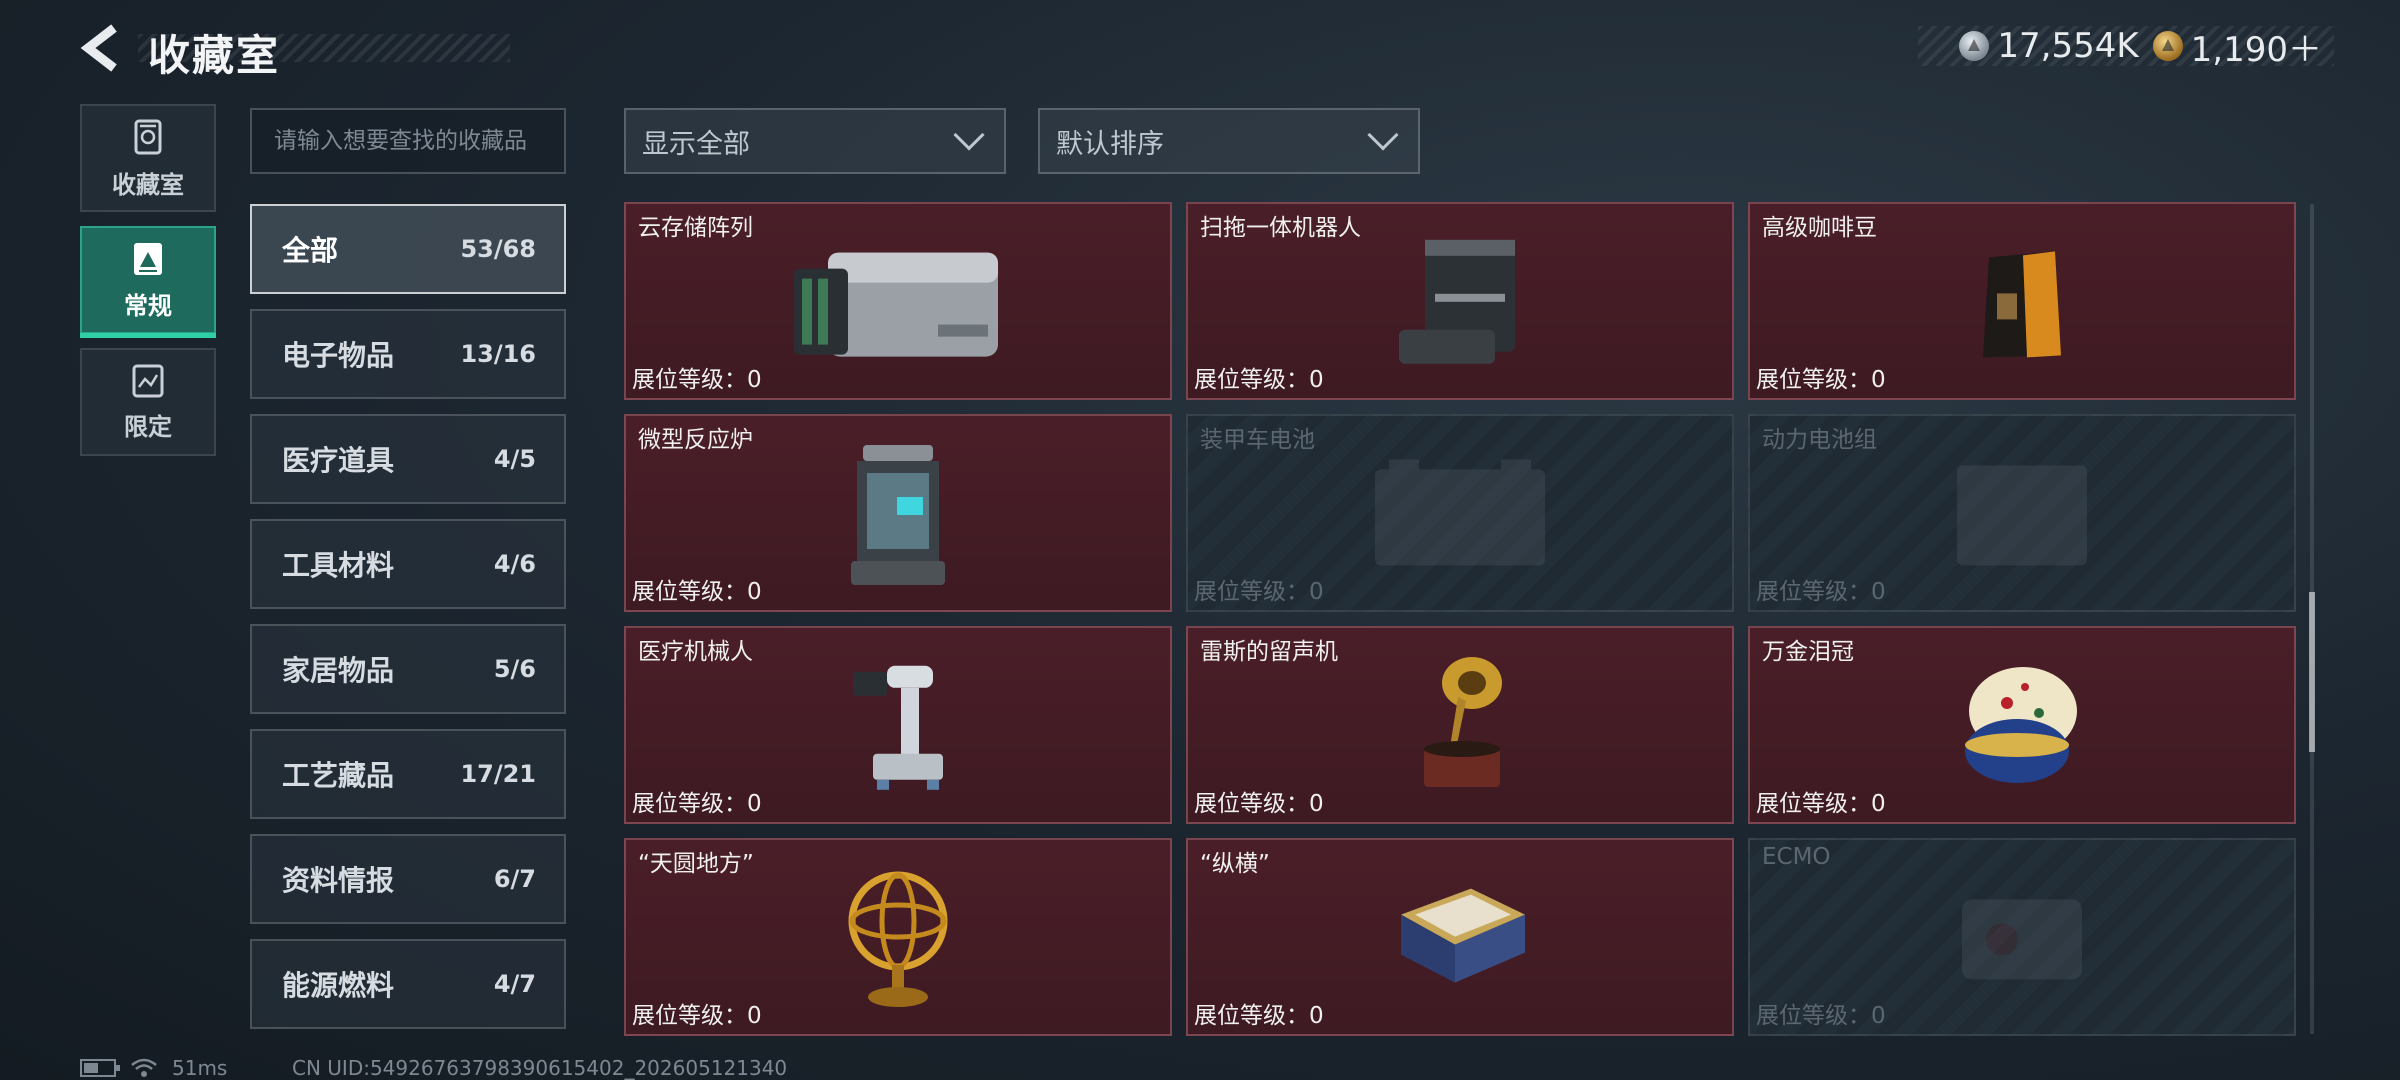 This screenshot has height=1080, width=2400. What do you see at coordinates (408, 141) in the screenshot?
I see `search-input` at bounding box center [408, 141].